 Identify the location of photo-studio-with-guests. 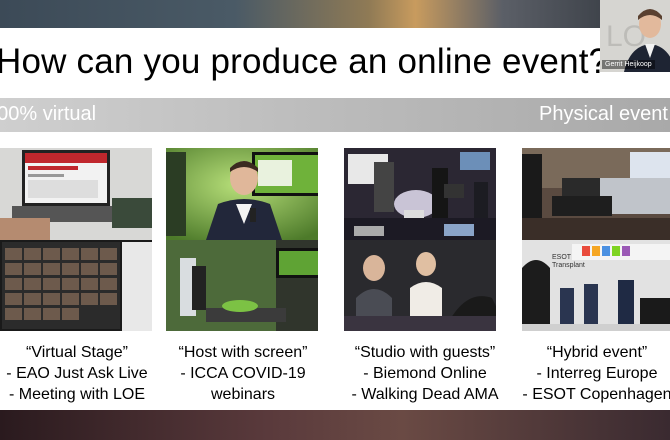
(420, 239).